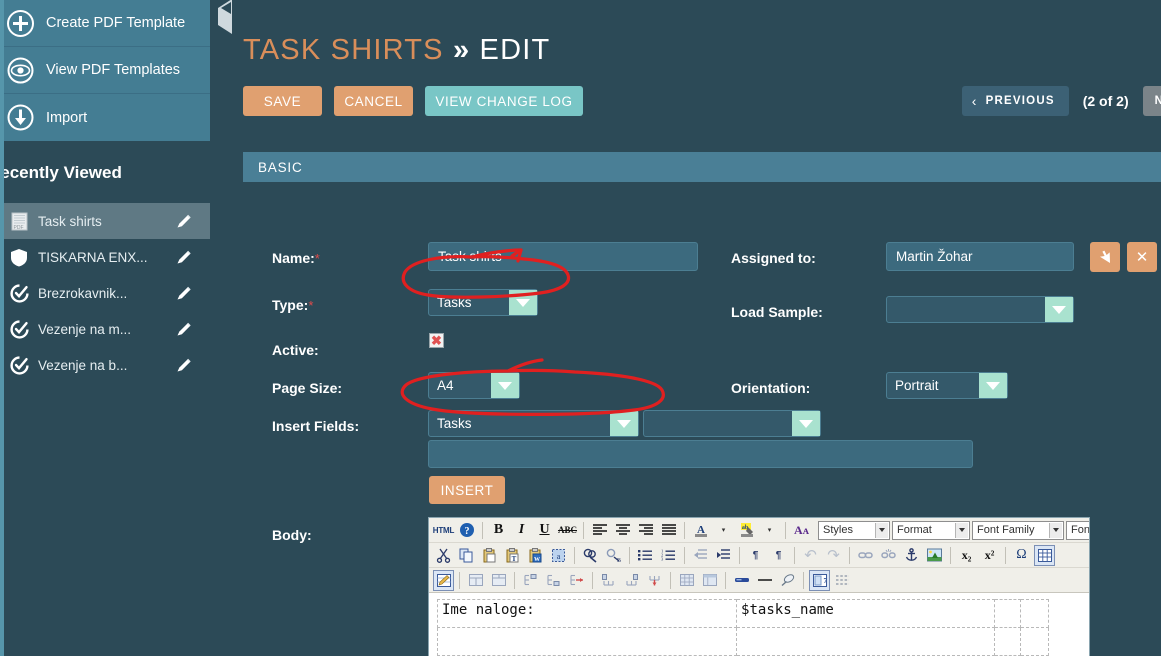 The width and height of the screenshot is (1161, 656). What do you see at coordinates (723, 555) in the screenshot?
I see `increase-indent-button` at bounding box center [723, 555].